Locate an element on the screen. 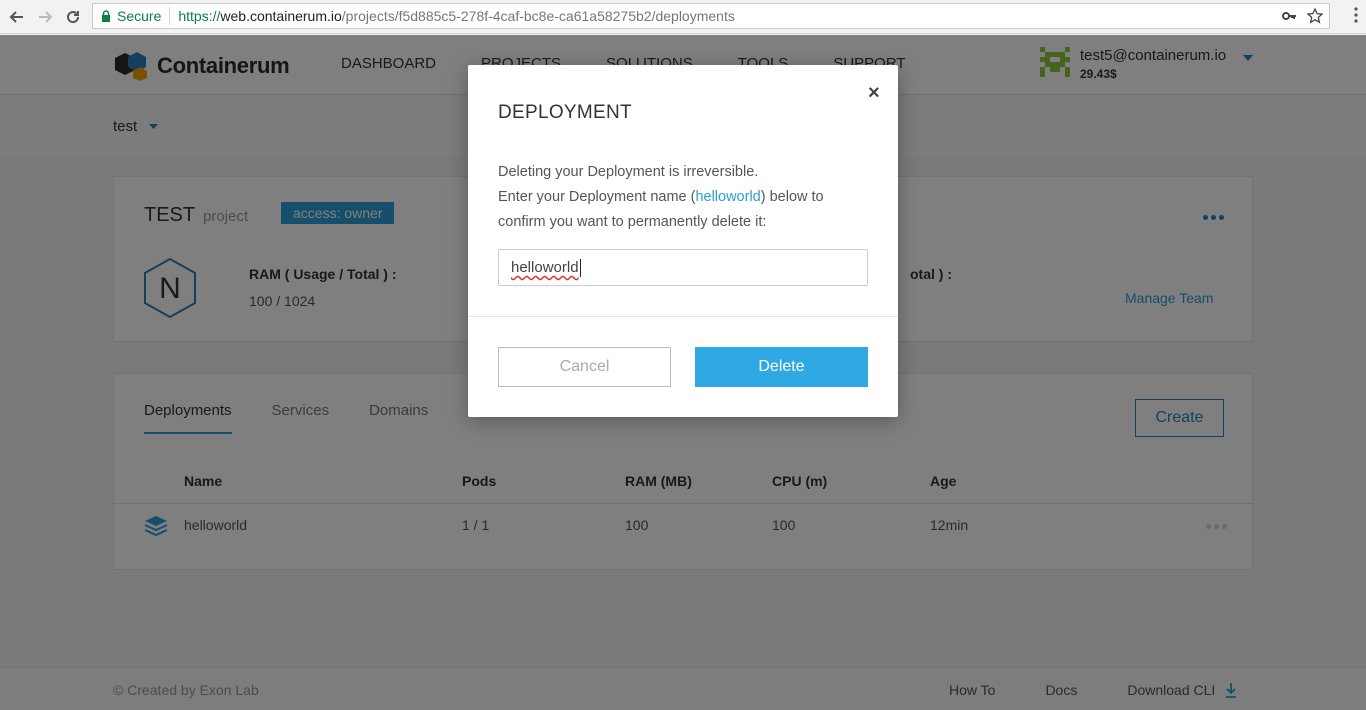 The width and height of the screenshot is (1366, 710). reload-icon is located at coordinates (73, 17).